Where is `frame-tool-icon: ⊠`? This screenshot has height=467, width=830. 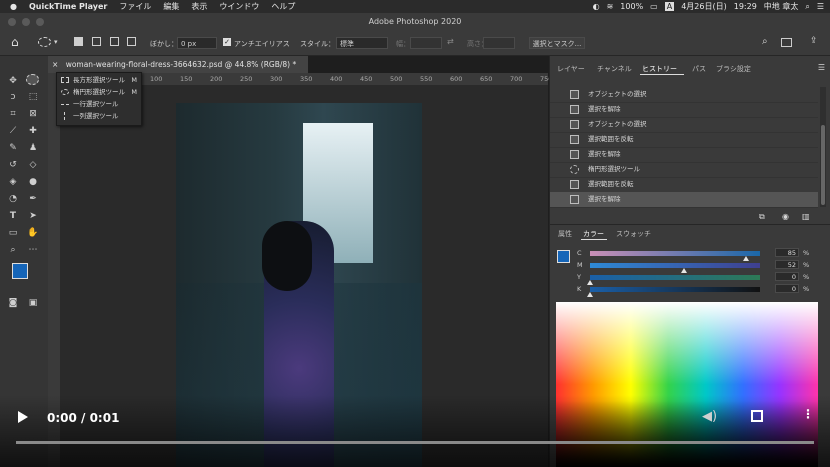
frame-tool-icon: ⊠ is located at coordinates (33, 114).